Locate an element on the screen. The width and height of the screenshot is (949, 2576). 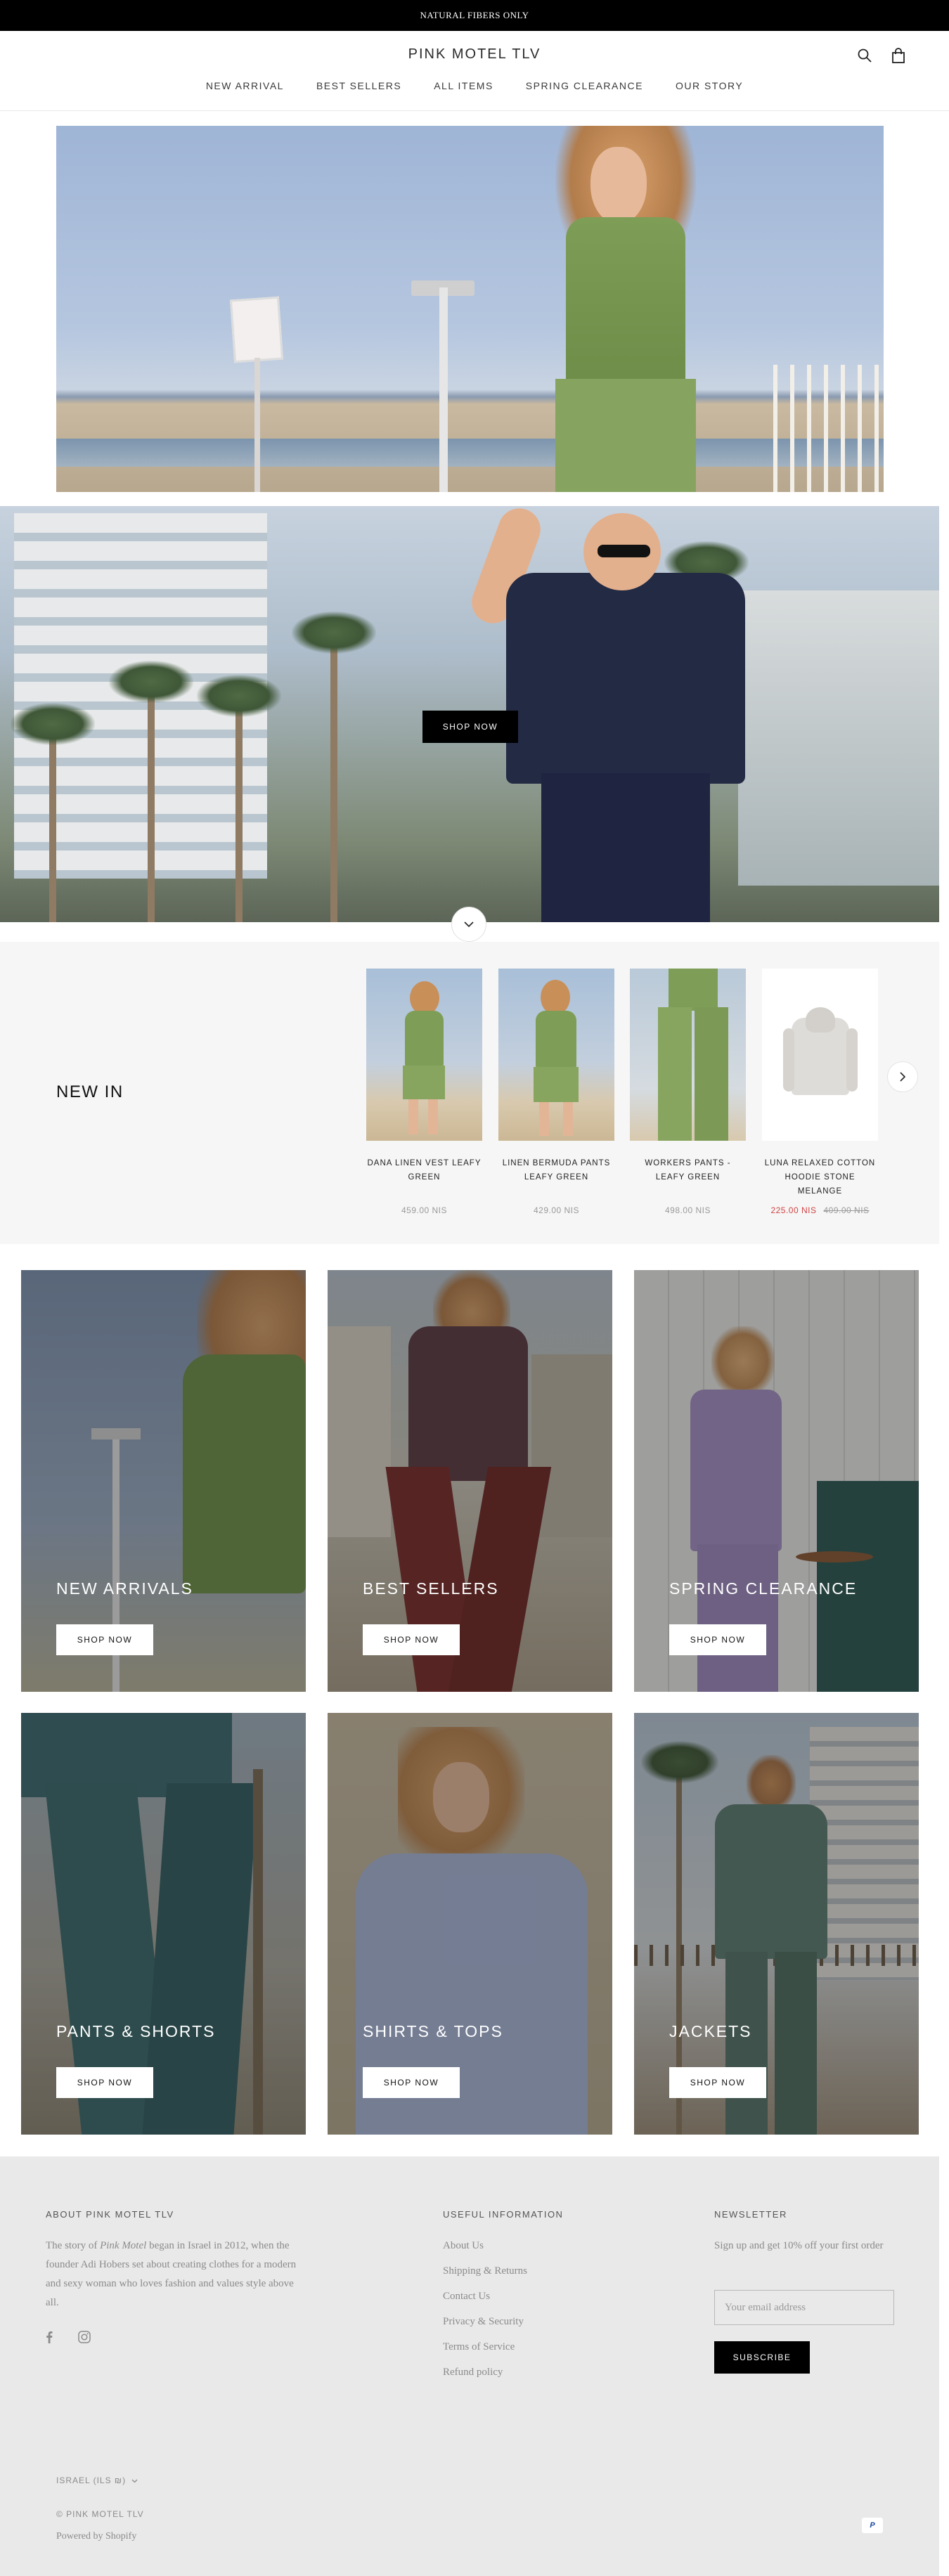
search-icon is located at coordinates (865, 55).